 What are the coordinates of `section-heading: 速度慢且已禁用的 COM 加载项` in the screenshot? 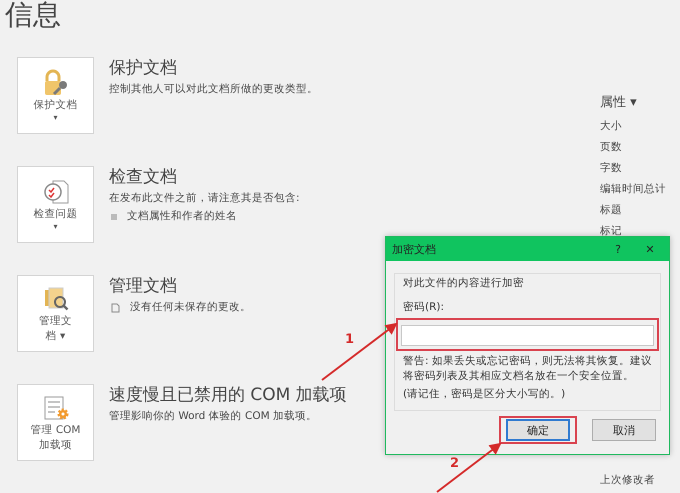 It's located at (228, 395).